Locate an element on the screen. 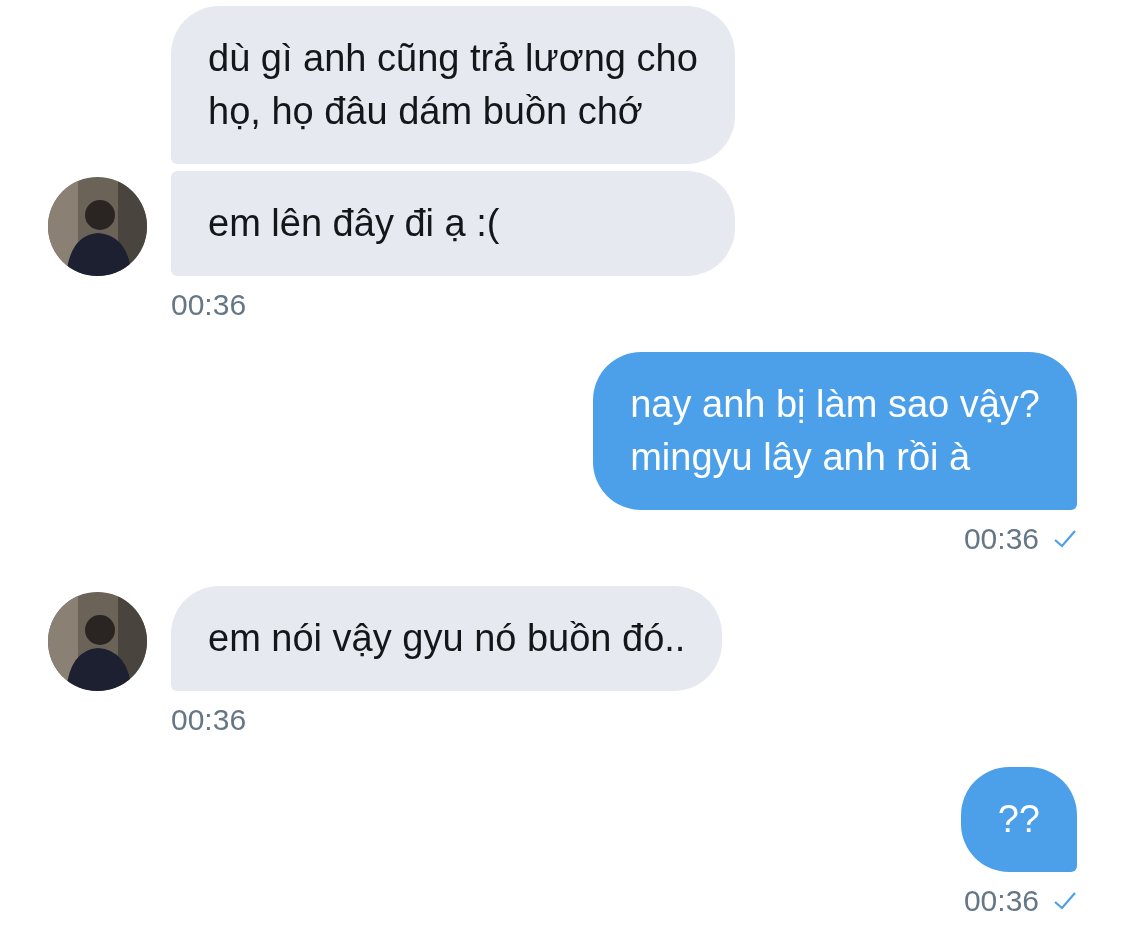 The image size is (1125, 945). message-bubble: nay anh bị làm sao vậy? mingyu lây anh rồi à is located at coordinates (835, 431).